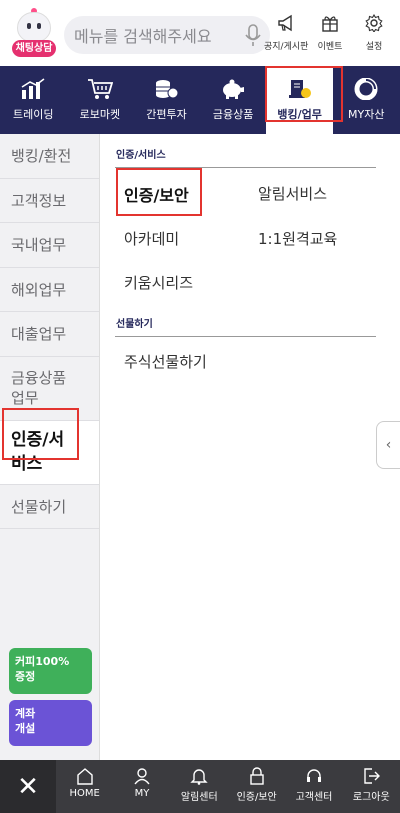 The height and width of the screenshot is (813, 400). Describe the element at coordinates (33, 88) in the screenshot. I see `chart-icon` at that location.